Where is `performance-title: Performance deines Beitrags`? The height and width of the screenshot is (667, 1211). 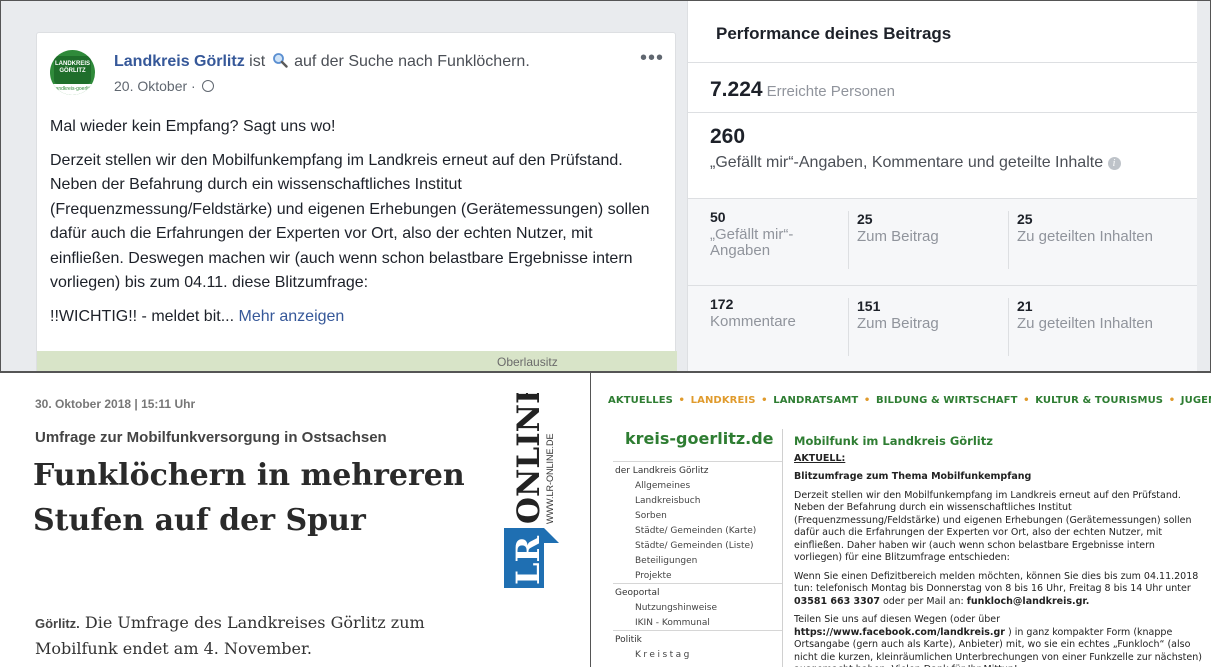 performance-title: Performance deines Beitrags is located at coordinates (942, 32).